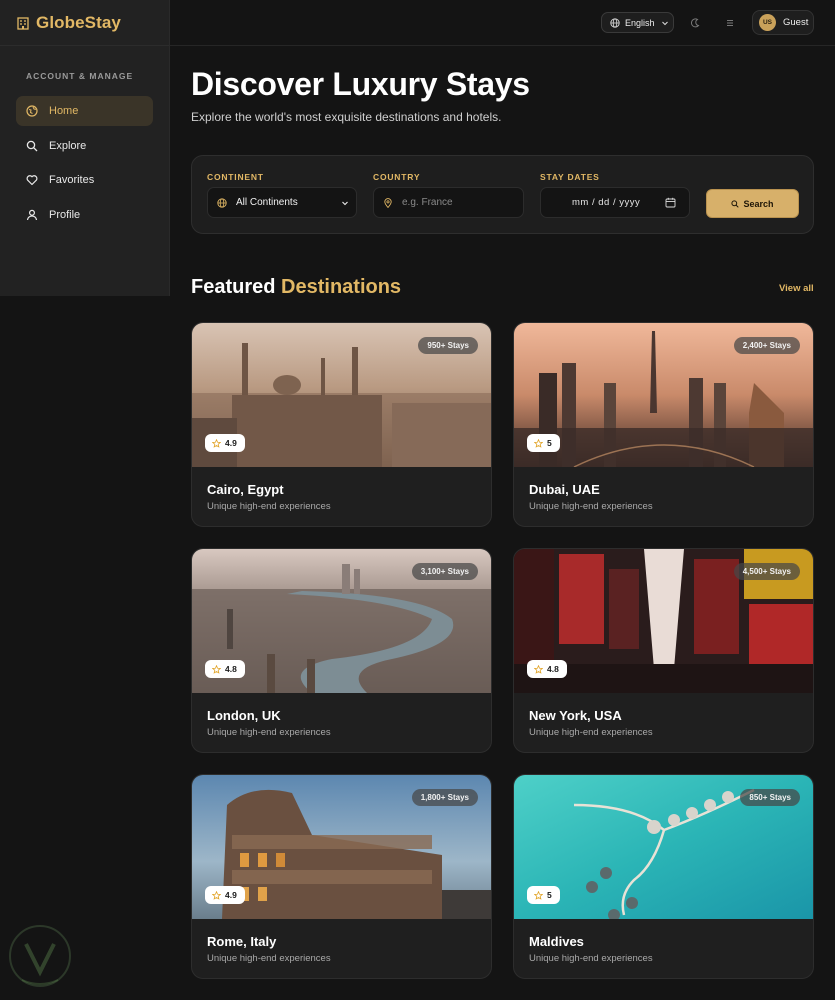  I want to click on dates-placeholder: mm / dd / yyyy, so click(606, 202).